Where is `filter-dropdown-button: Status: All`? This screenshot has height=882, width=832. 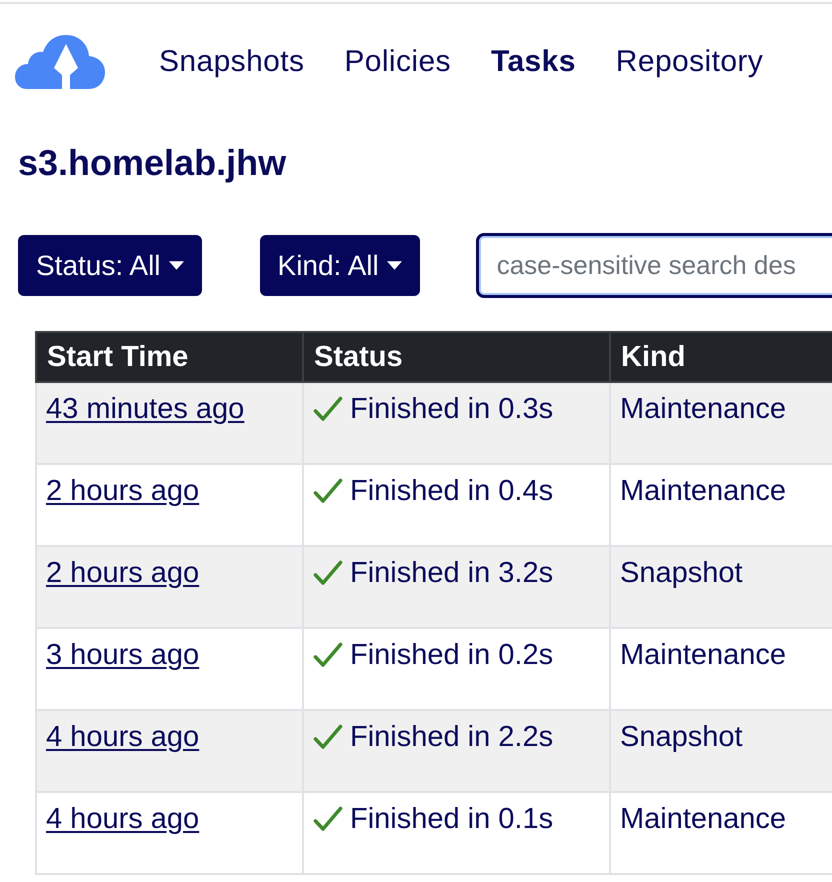 filter-dropdown-button: Status: All is located at coordinates (110, 265).